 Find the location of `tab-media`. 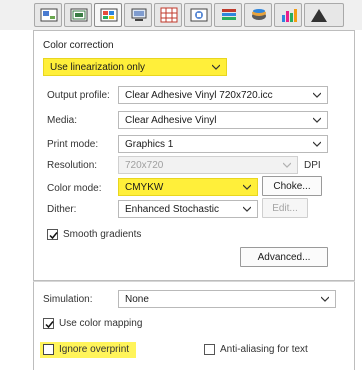

tab-media is located at coordinates (78, 15).